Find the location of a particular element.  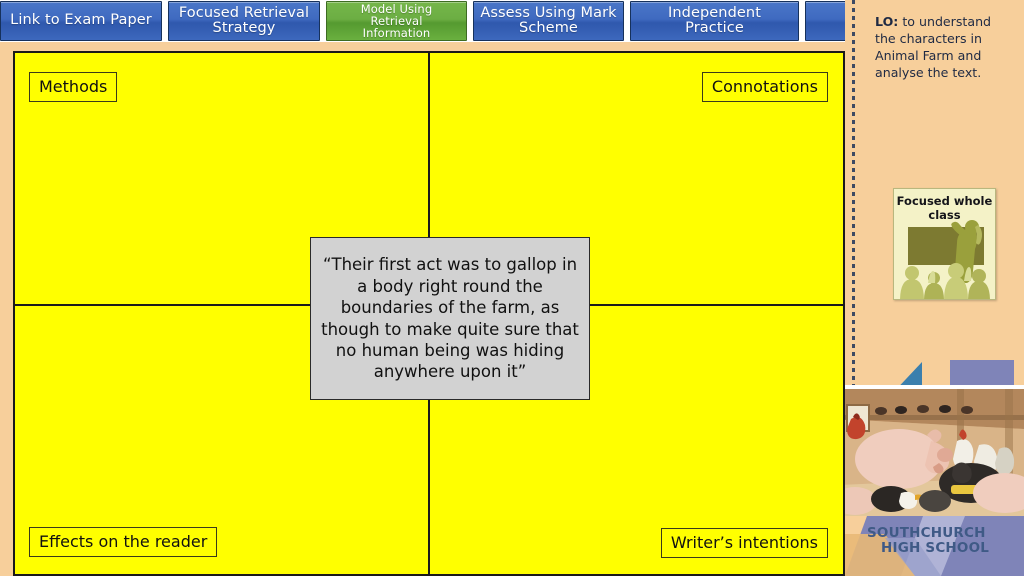

logo-line-1: SOUTHCHURCH is located at coordinates (926, 533).